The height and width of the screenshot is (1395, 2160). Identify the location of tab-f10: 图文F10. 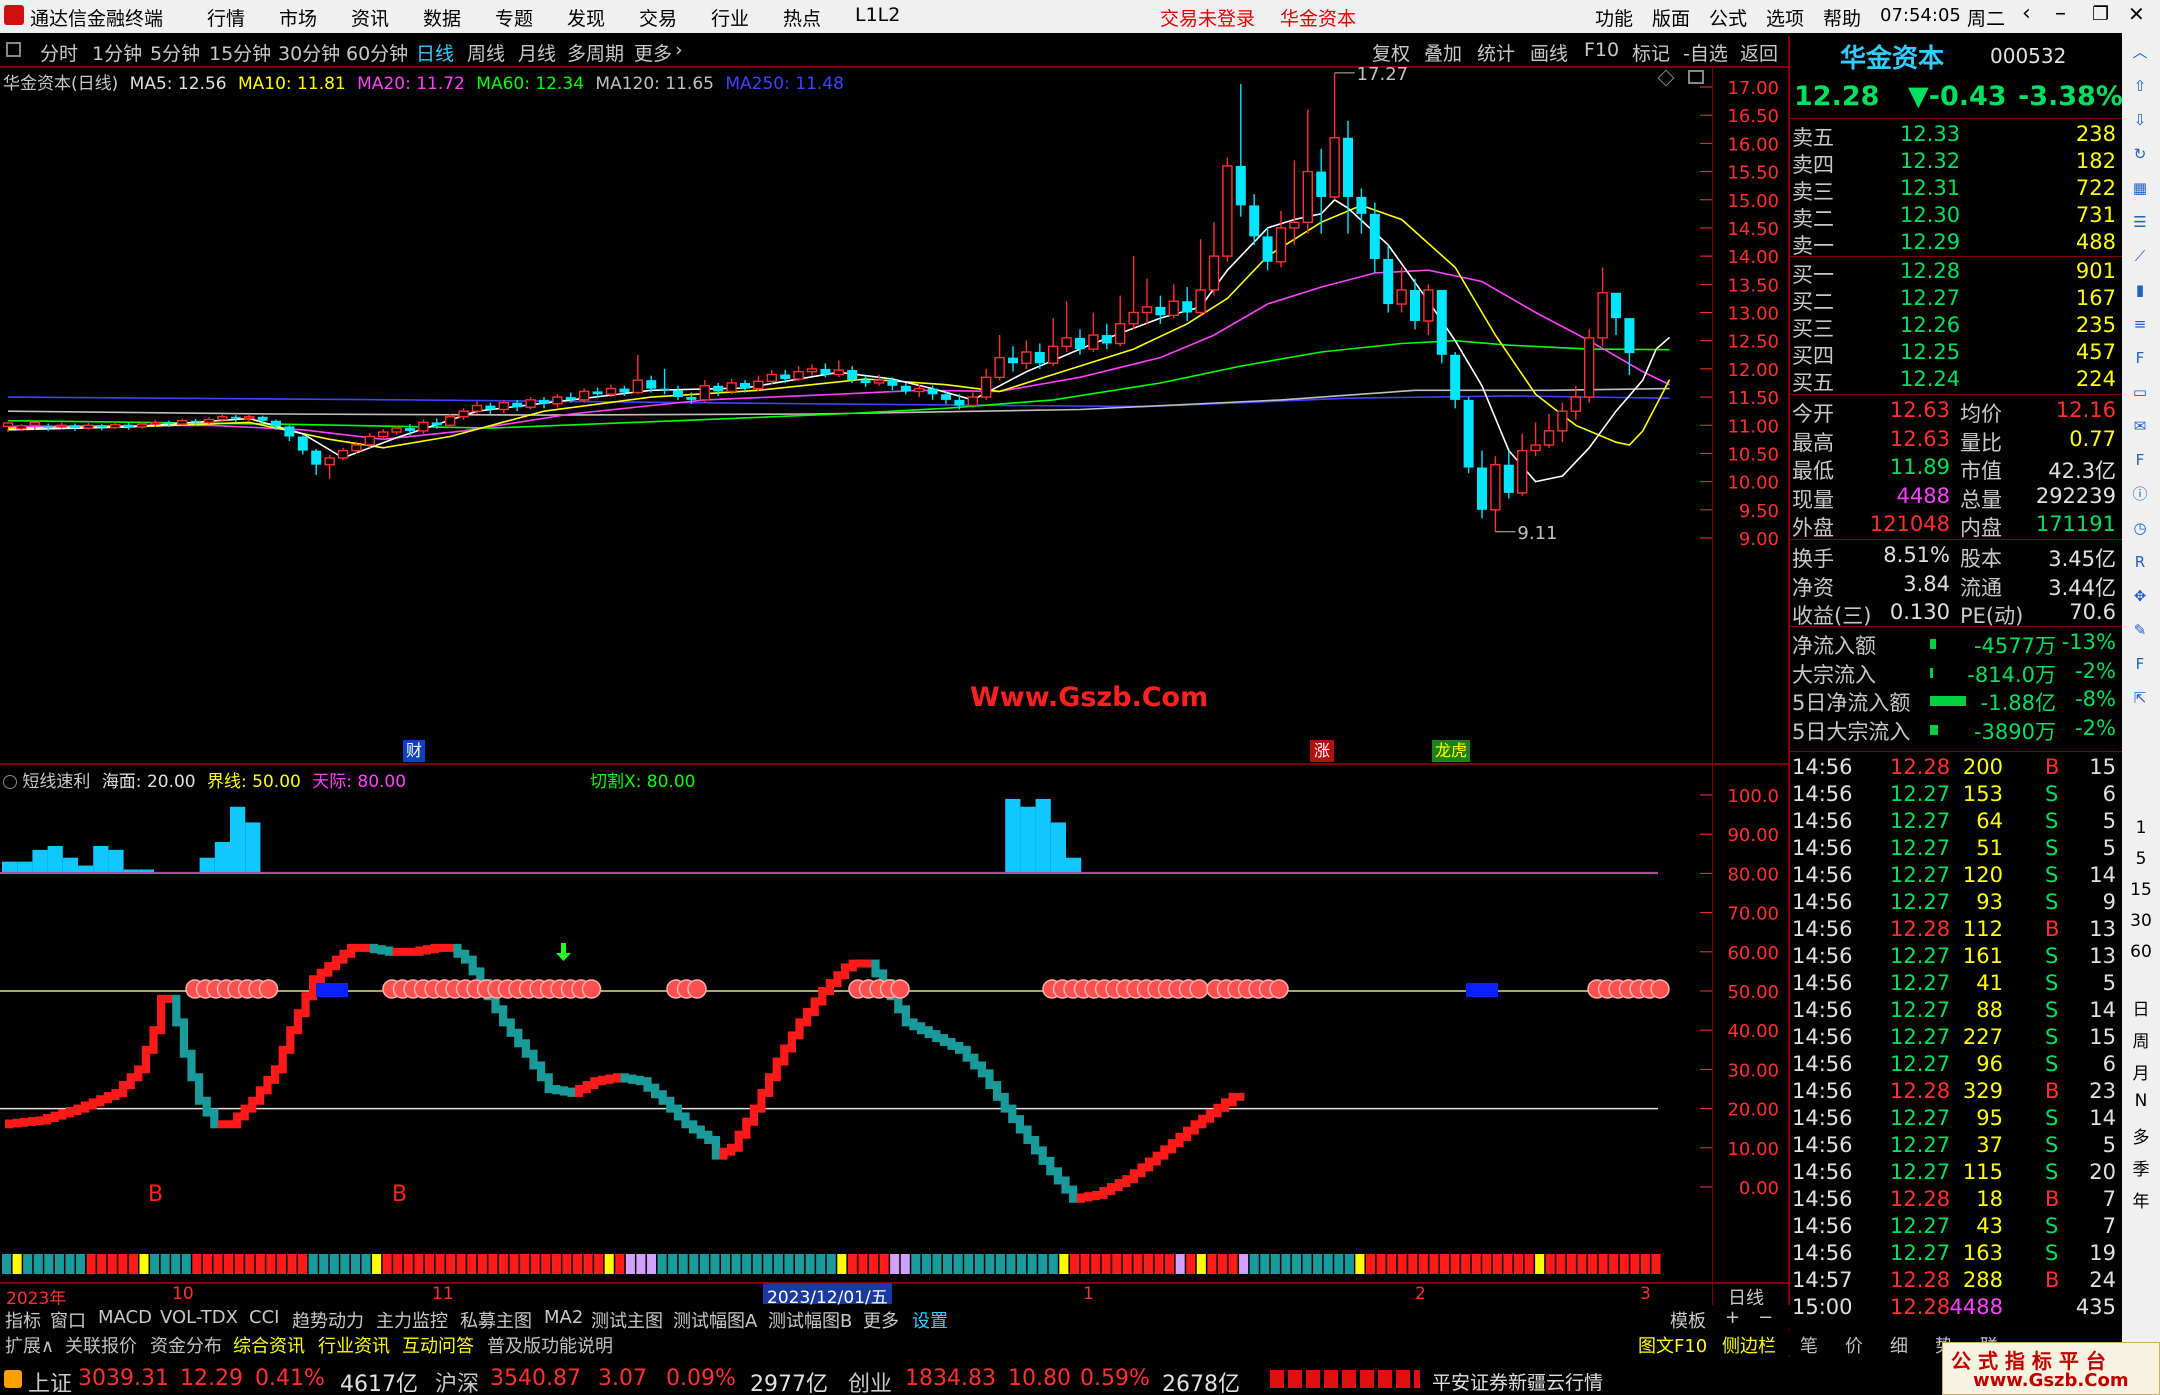
(1672, 1345).